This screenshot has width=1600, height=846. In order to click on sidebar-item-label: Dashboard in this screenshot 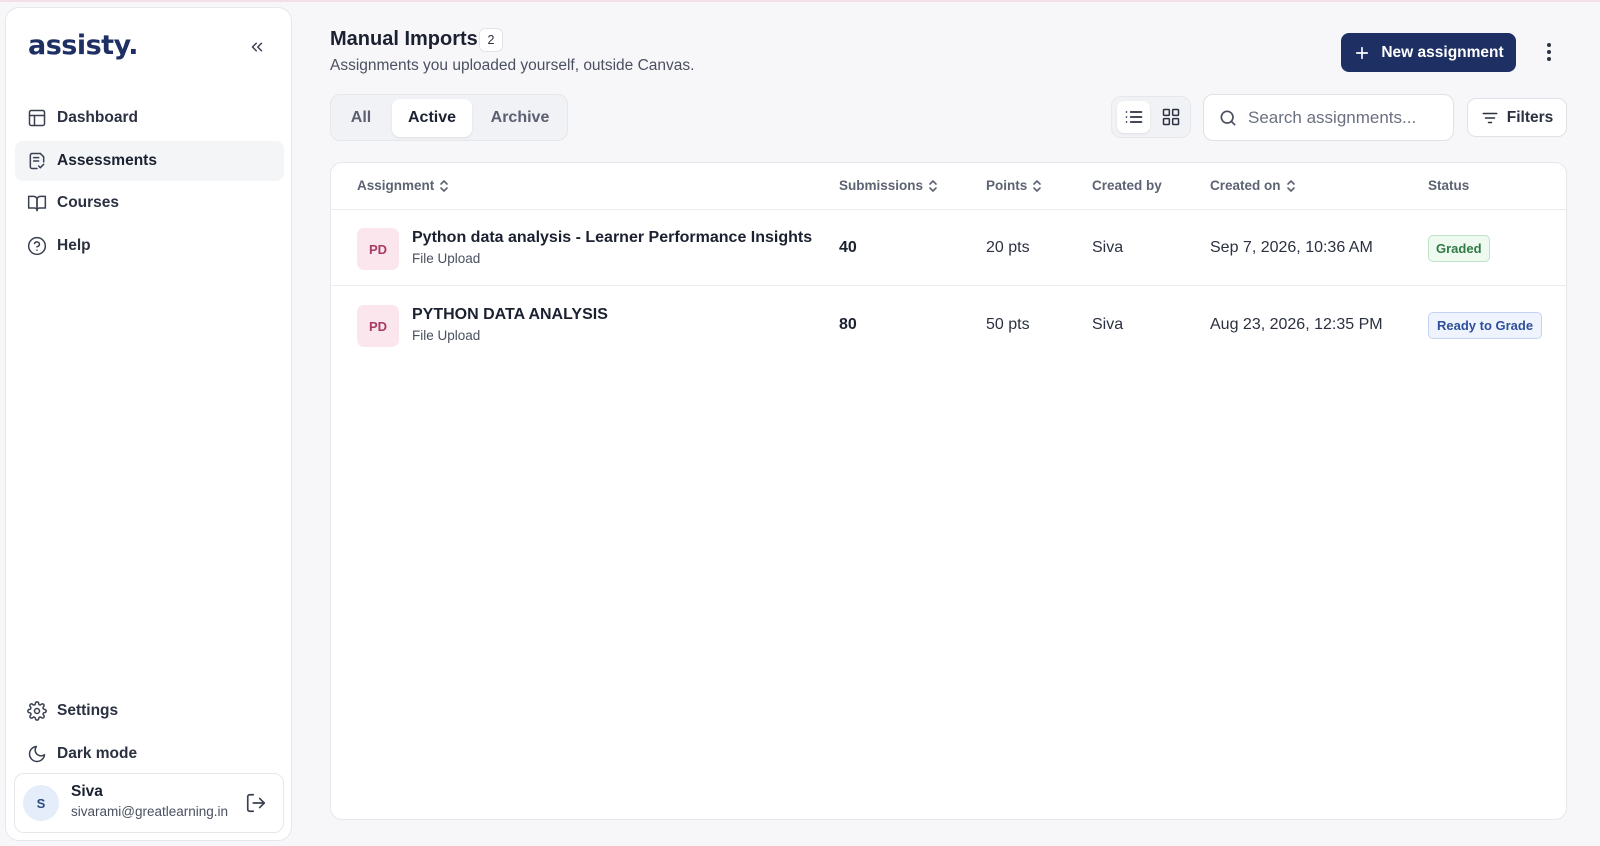, I will do `click(97, 117)`.